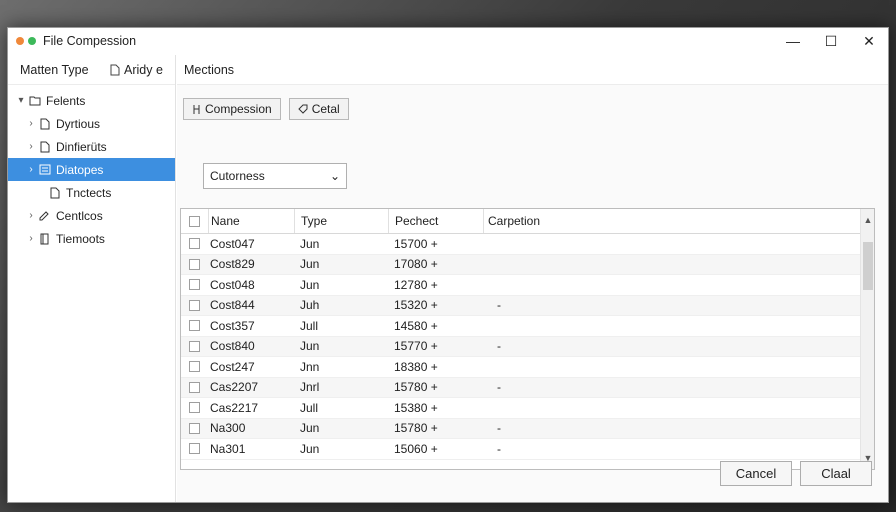  What do you see at coordinates (45, 215) in the screenshot?
I see `edit-icon` at bounding box center [45, 215].